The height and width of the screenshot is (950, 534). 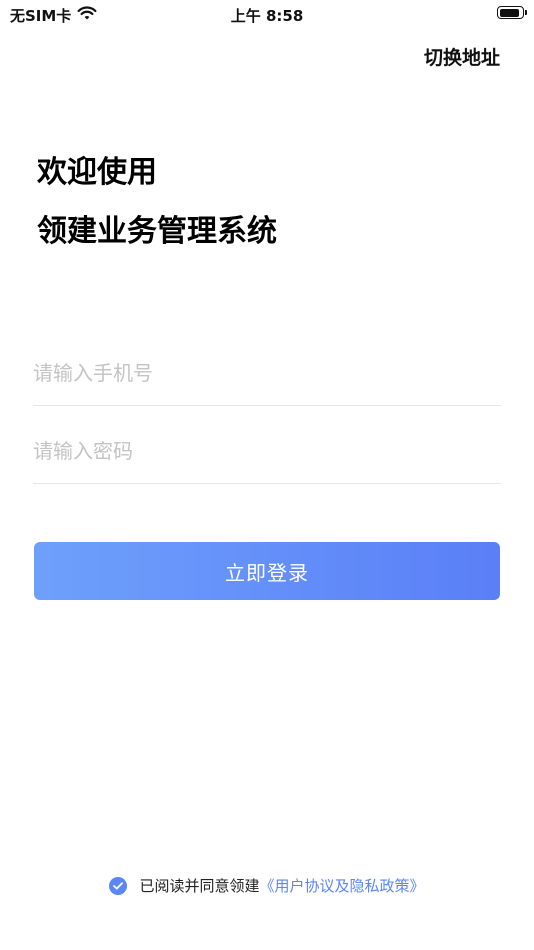 I want to click on phone-field, so click(x=267, y=373).